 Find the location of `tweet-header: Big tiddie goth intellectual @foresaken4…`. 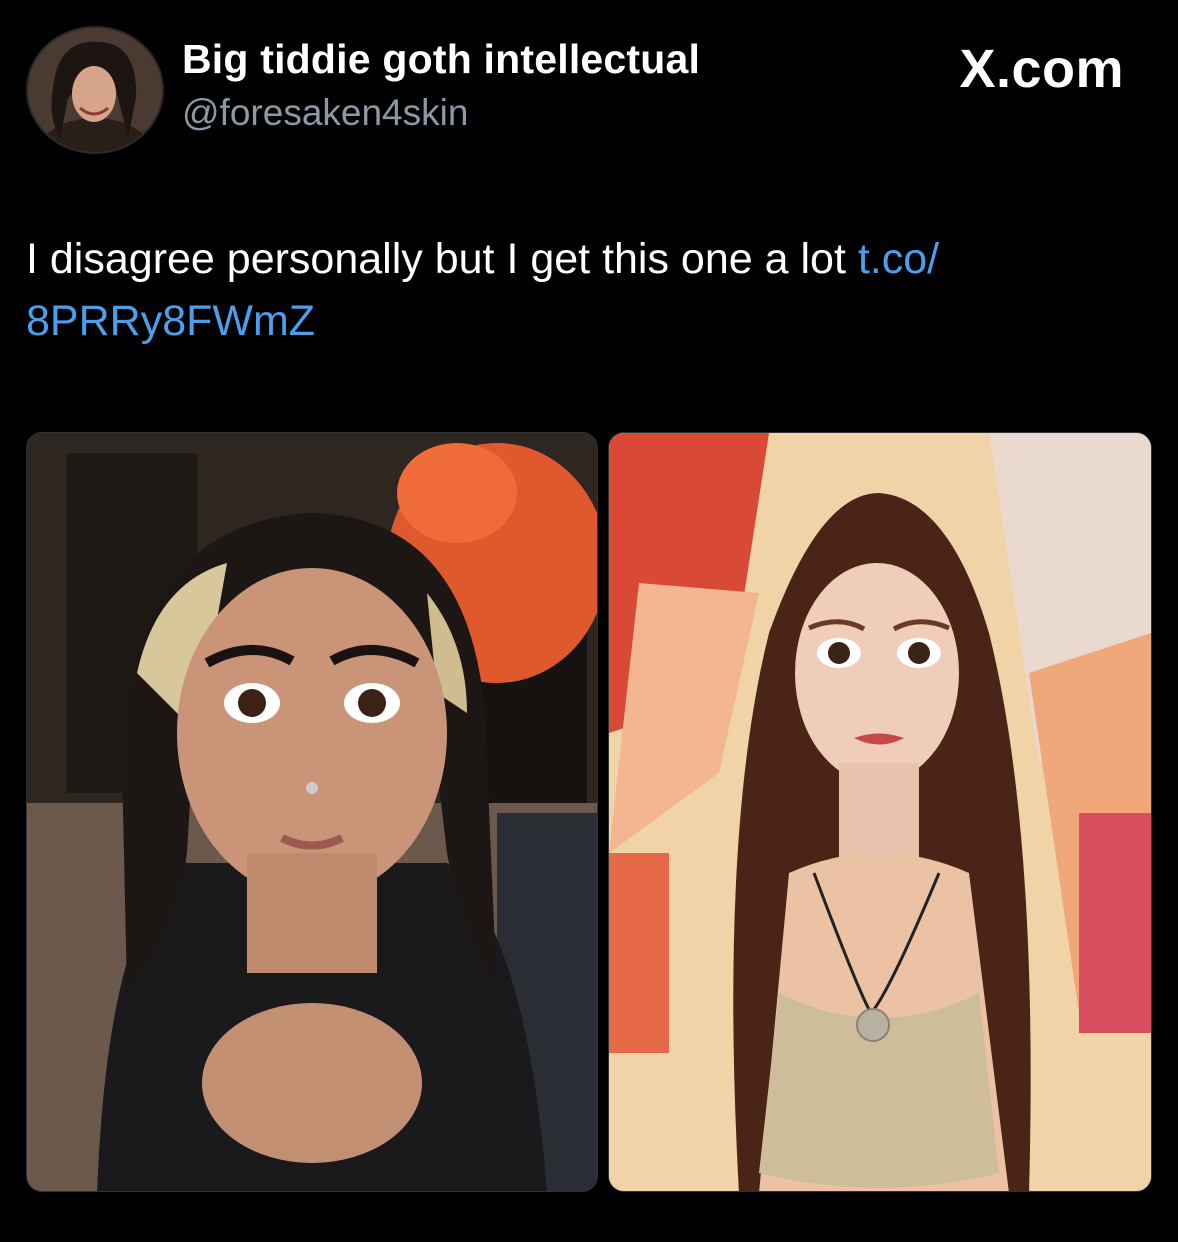

tweet-header: Big tiddie goth intellectual @foresaken4… is located at coordinates (591, 91).